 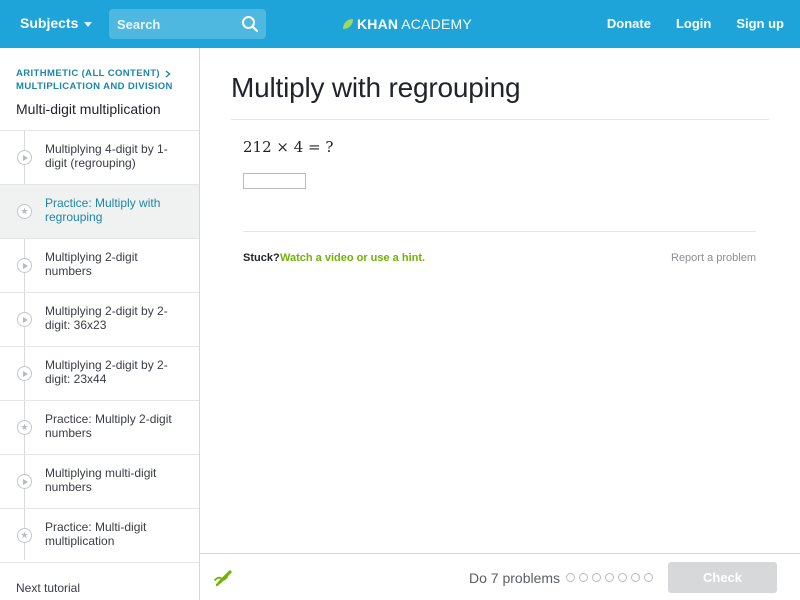 What do you see at coordinates (722, 577) in the screenshot?
I see `check-button: Check` at bounding box center [722, 577].